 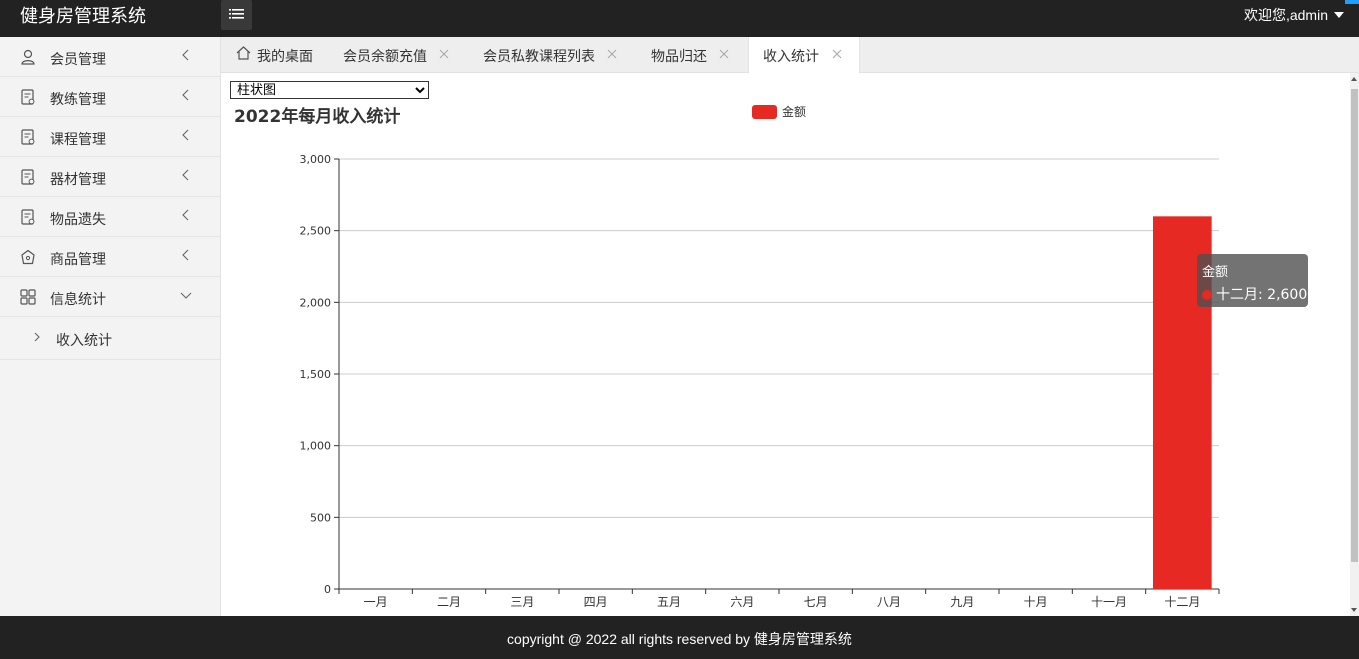 I want to click on sidebar-item-label: 教练管理, so click(x=78, y=100).